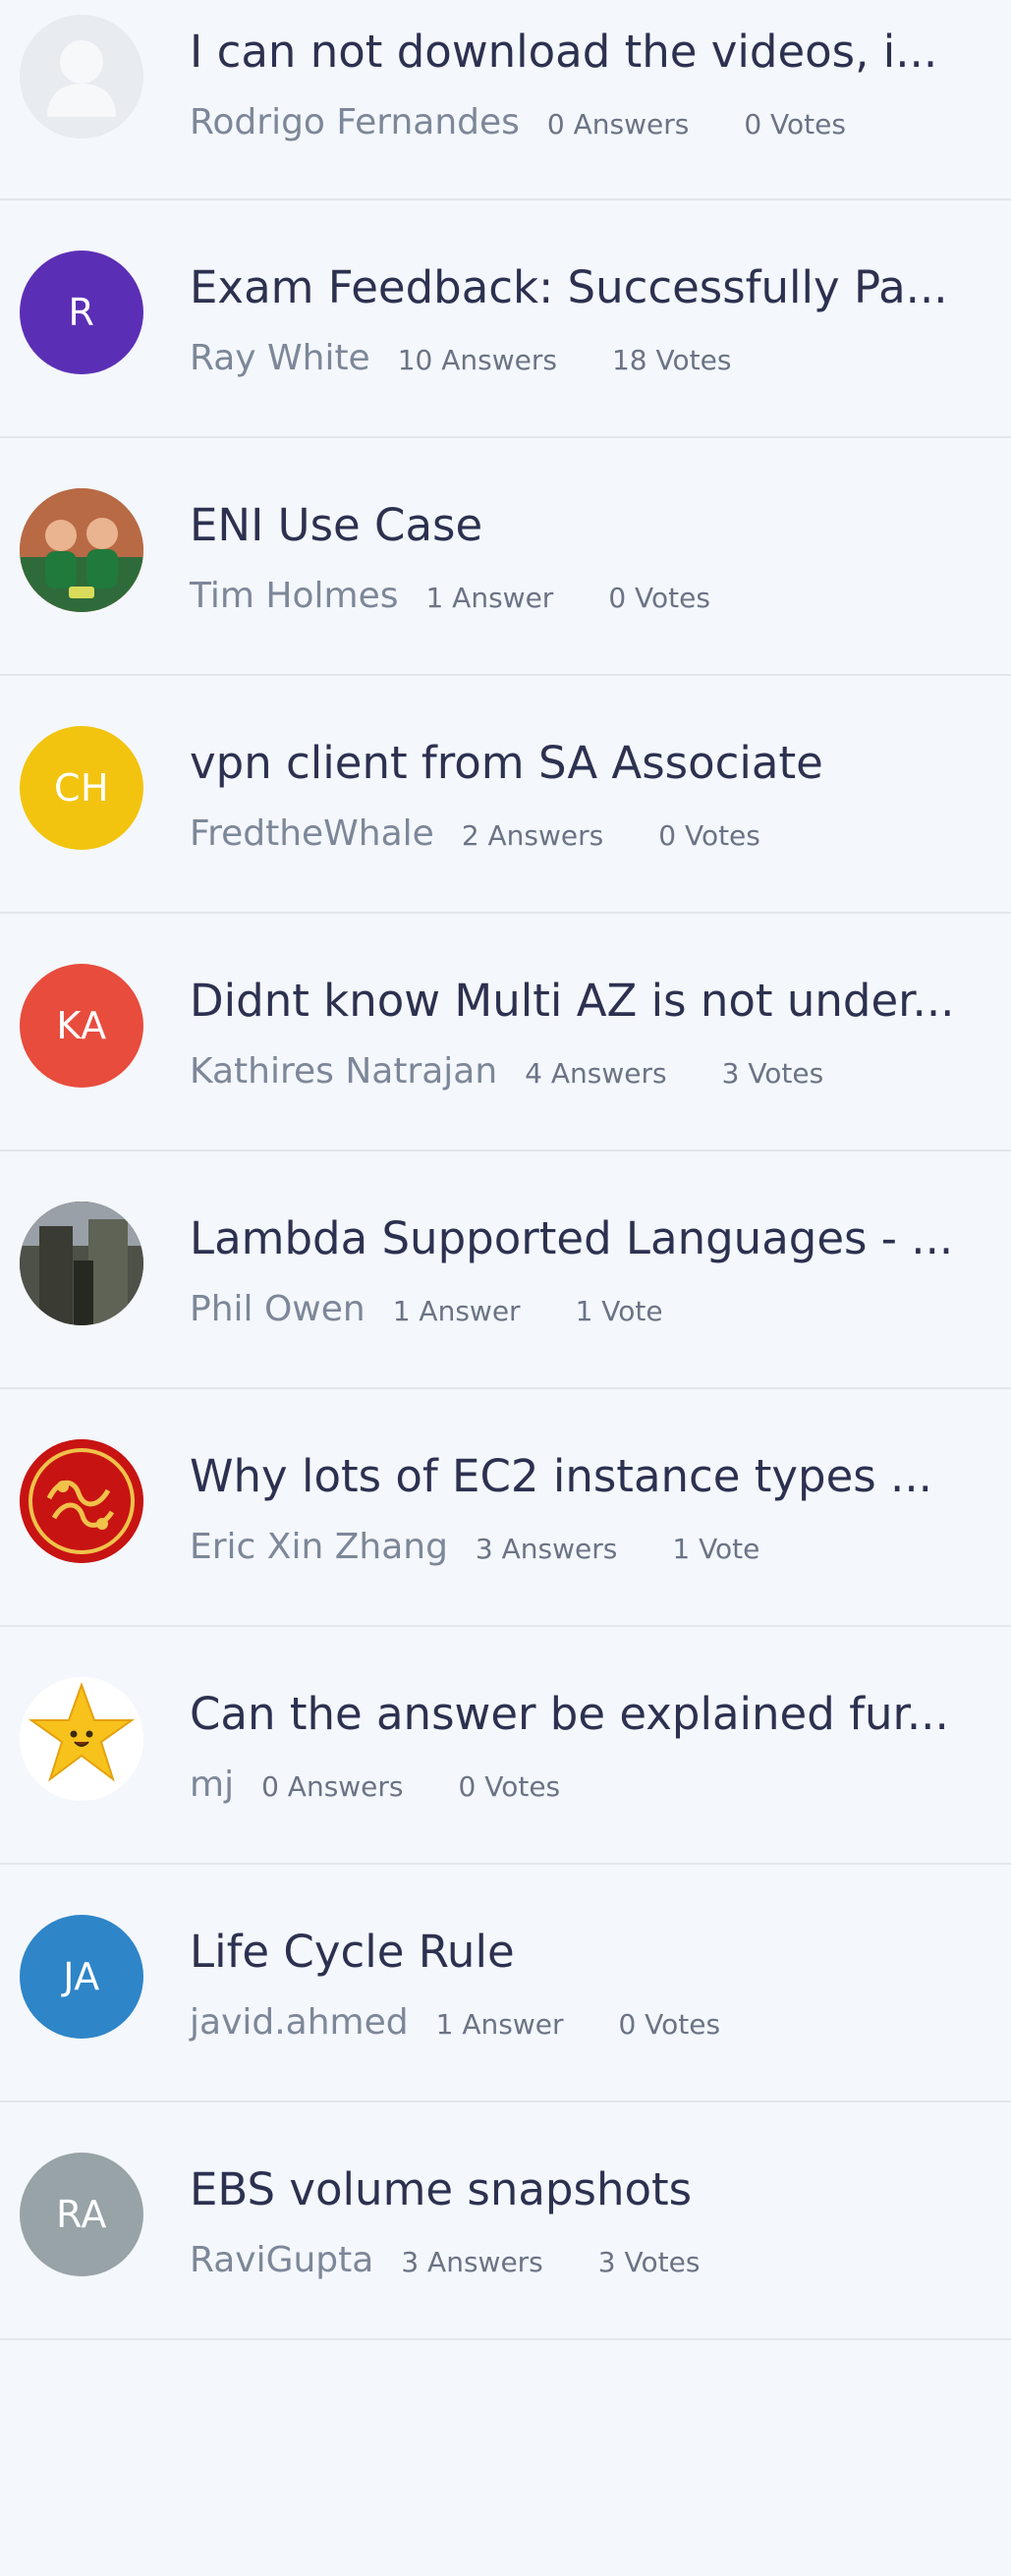 The width and height of the screenshot is (1011, 2576). I want to click on avatar: JA, so click(81, 1977).